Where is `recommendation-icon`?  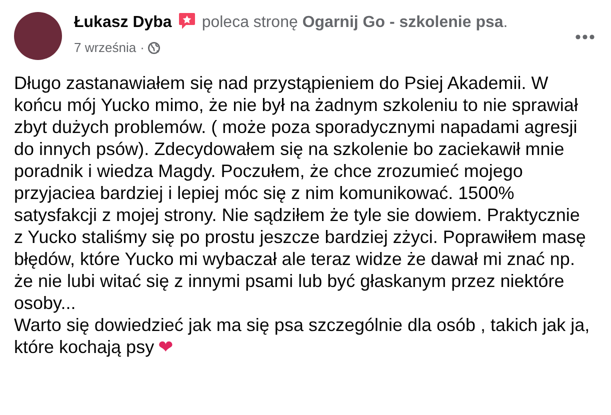
recommendation-icon is located at coordinates (187, 21).